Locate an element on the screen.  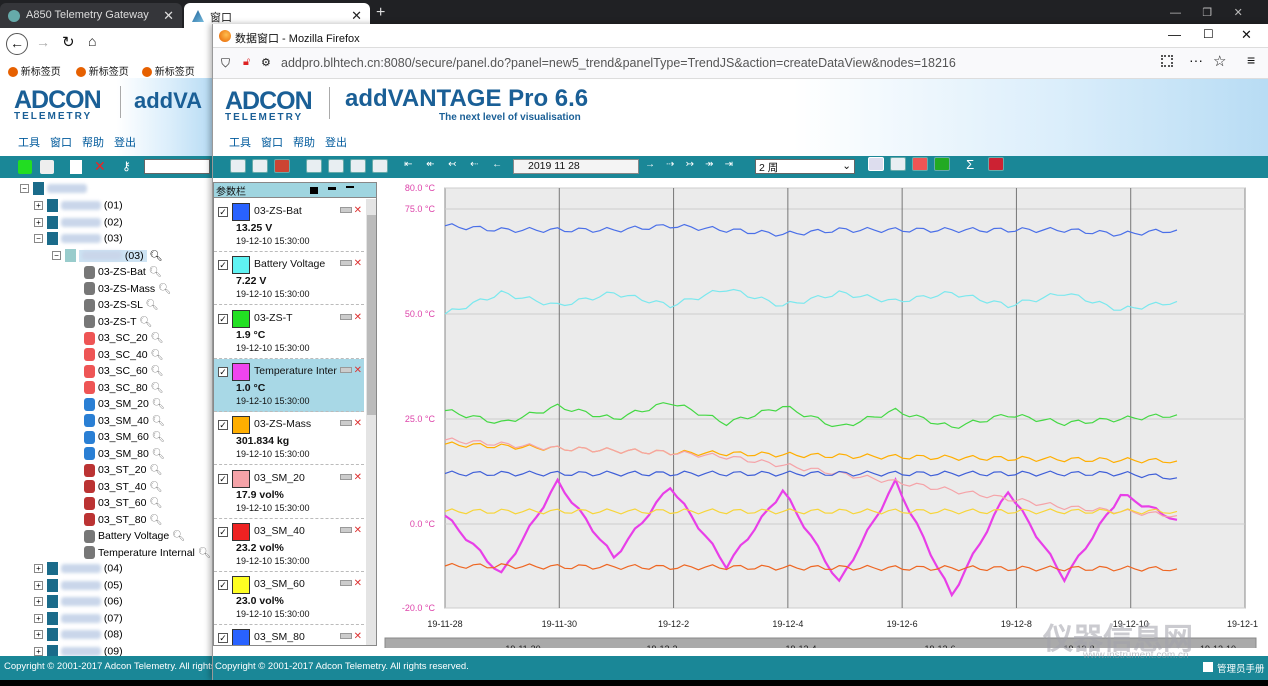
home-icon: ⌂ is located at coordinates (92, 41).